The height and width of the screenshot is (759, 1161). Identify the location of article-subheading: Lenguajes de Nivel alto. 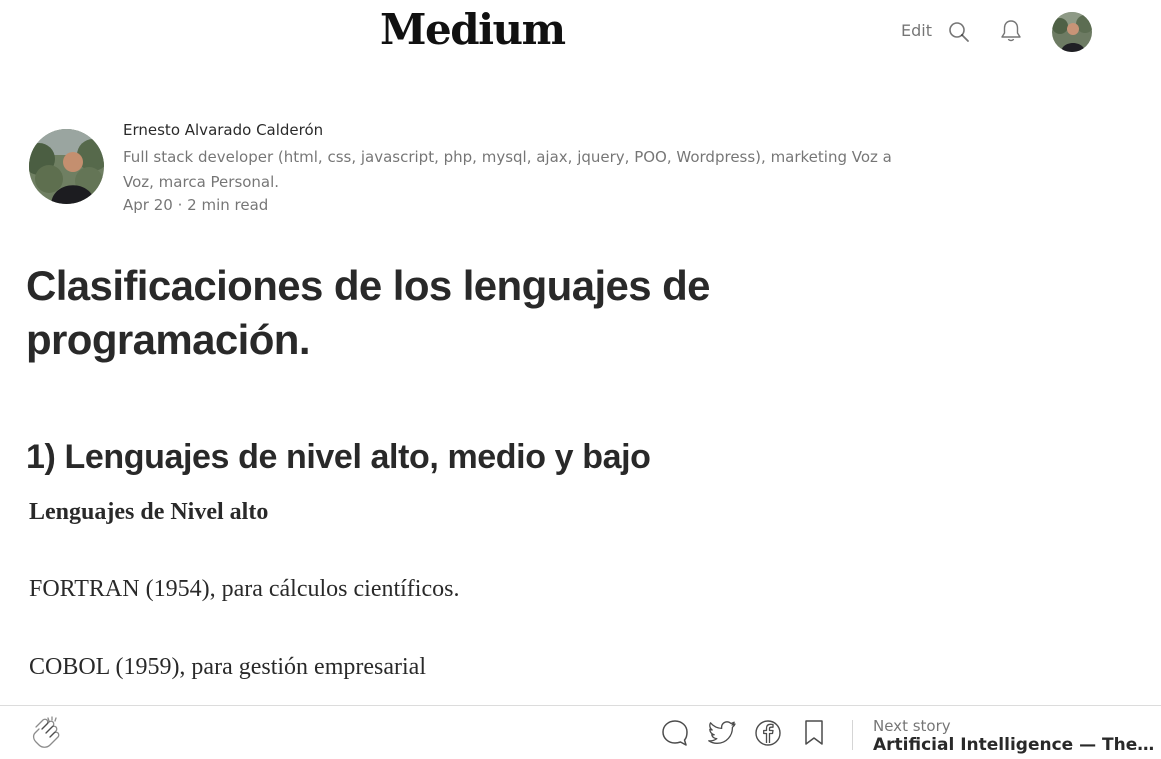
(149, 512).